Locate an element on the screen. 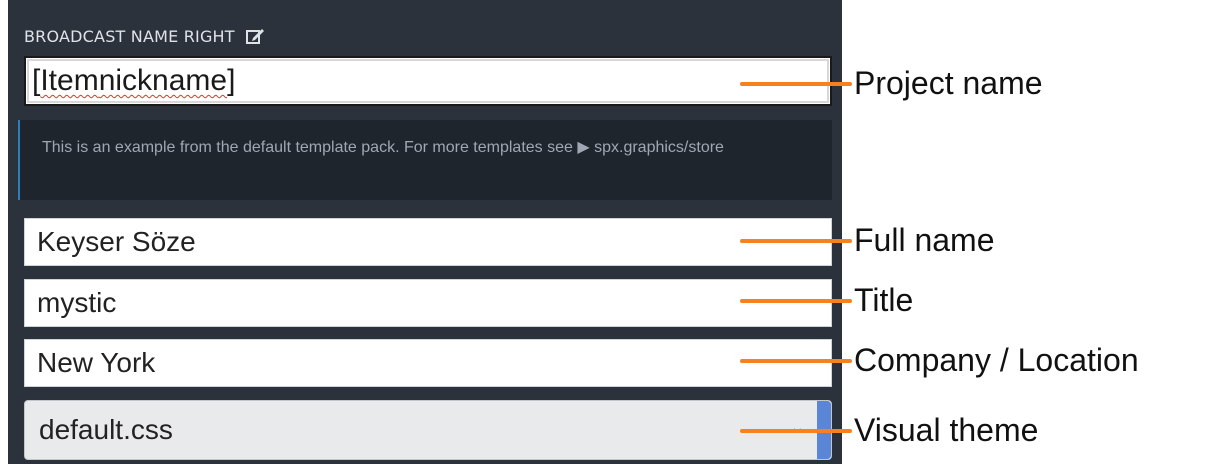 The height and width of the screenshot is (464, 1222). annotation-company-location: Company / Location is located at coordinates (939, 360).